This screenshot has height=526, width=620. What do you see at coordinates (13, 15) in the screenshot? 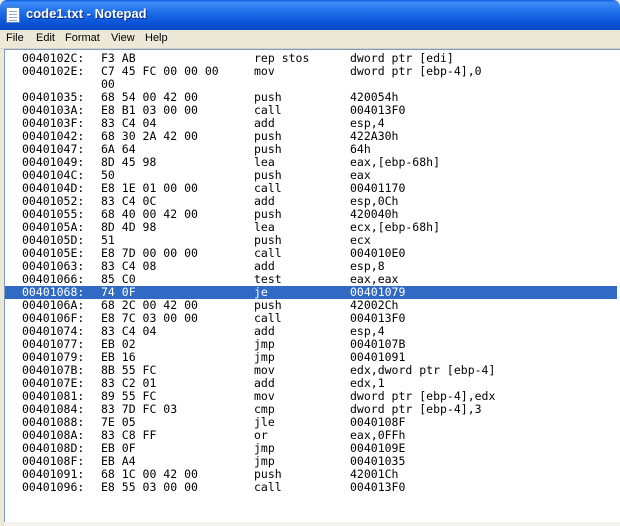
I see `notepad-icon` at bounding box center [13, 15].